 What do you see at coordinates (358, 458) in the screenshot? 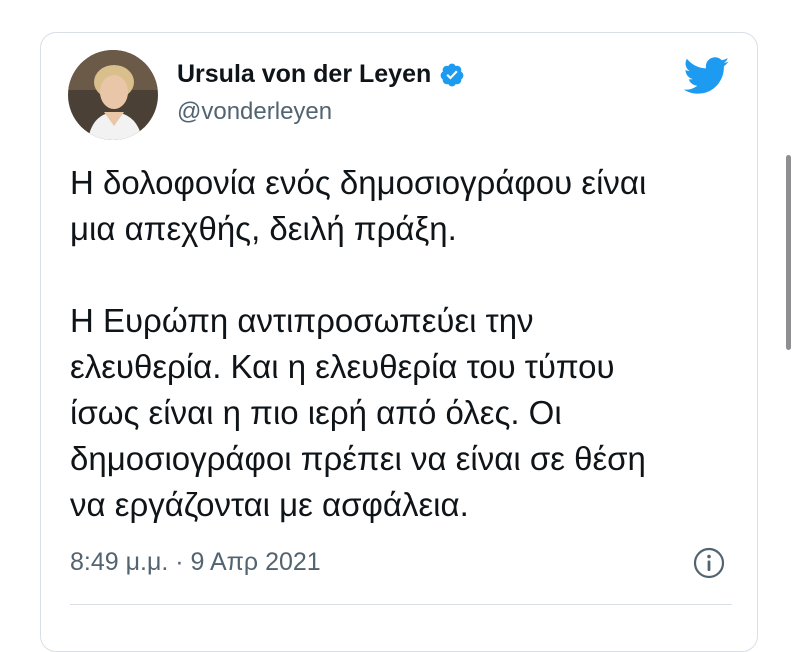
I see `tweet-line: δημοσιογράφοι πρέπει να είναι σε θέση` at bounding box center [358, 458].